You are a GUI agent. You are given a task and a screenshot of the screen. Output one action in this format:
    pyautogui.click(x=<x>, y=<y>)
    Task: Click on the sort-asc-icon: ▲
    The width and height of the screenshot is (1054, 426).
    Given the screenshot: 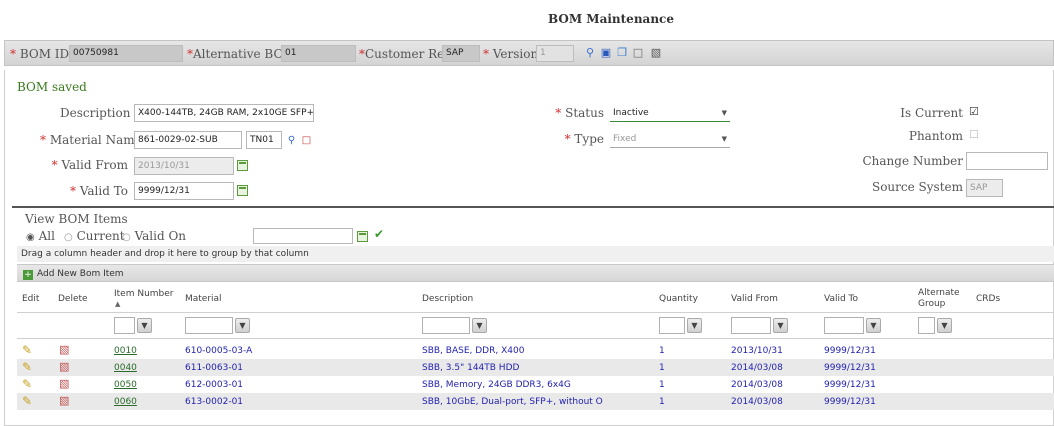 What is the action you would take?
    pyautogui.click(x=118, y=304)
    